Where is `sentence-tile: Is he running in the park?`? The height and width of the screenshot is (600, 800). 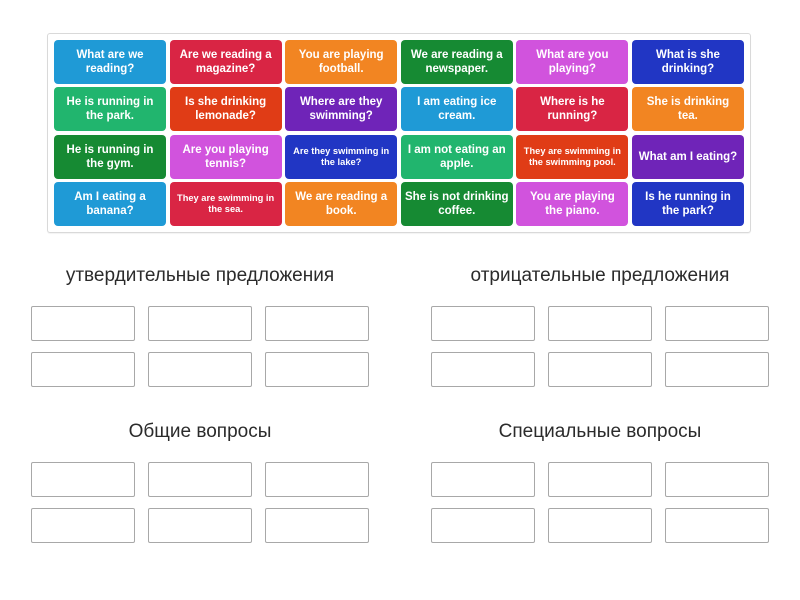
sentence-tile: Is he running in the park? is located at coordinates (687, 203).